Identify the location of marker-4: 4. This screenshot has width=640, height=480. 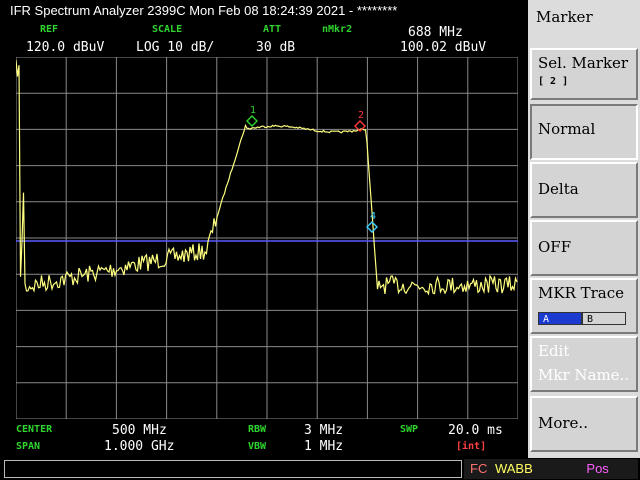
(372, 222).